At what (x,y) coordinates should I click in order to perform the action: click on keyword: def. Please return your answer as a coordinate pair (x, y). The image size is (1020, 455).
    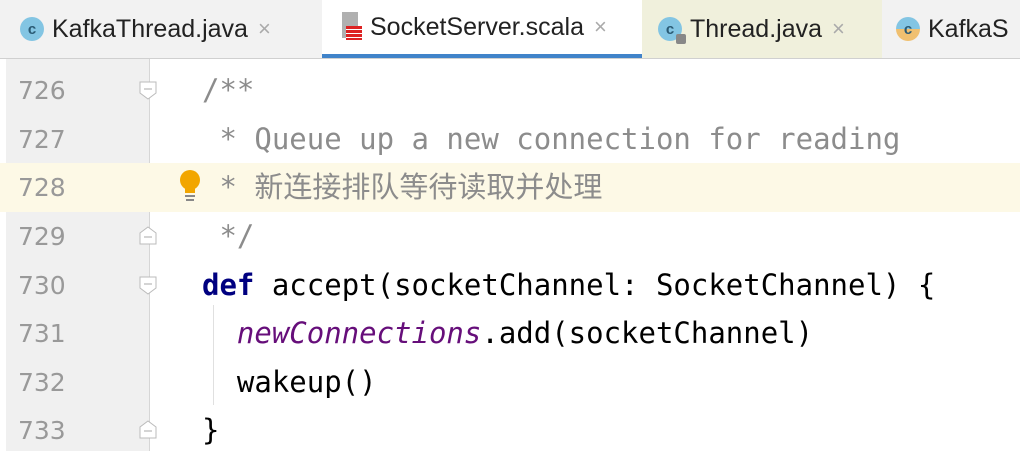
    Looking at the image, I should click on (228, 285).